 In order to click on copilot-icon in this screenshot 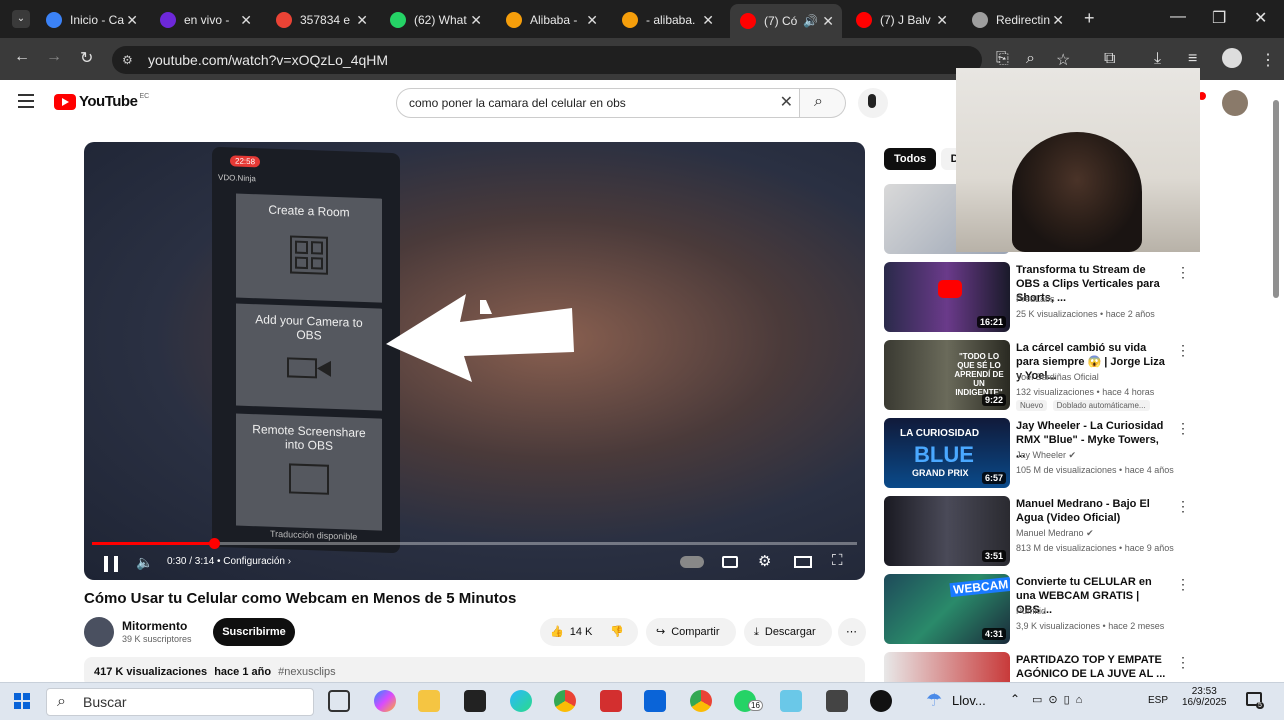, I will do `click(385, 701)`.